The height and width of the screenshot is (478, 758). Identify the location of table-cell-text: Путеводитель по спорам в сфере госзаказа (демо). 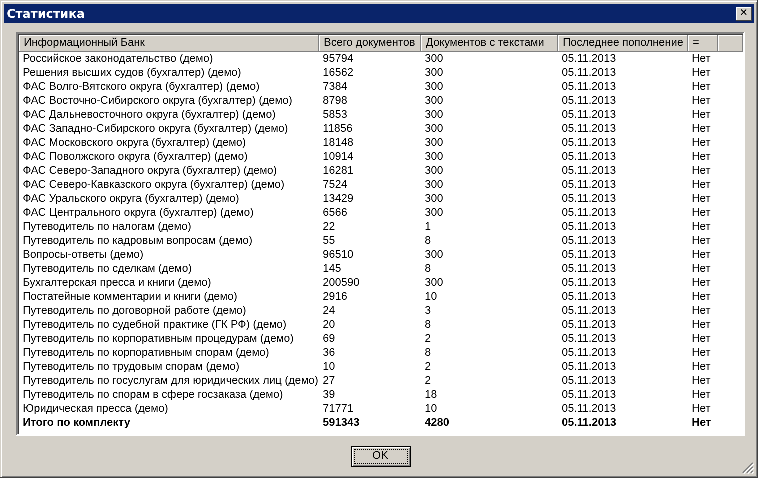
(153, 395).